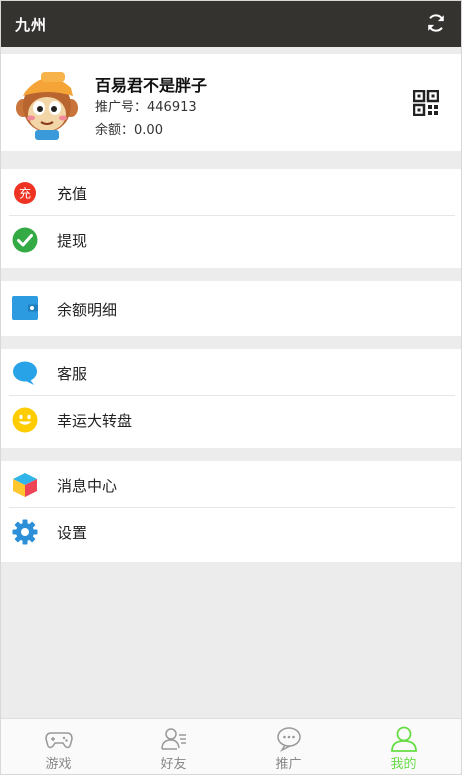 The width and height of the screenshot is (462, 775). I want to click on smiley-icon, so click(25, 420).